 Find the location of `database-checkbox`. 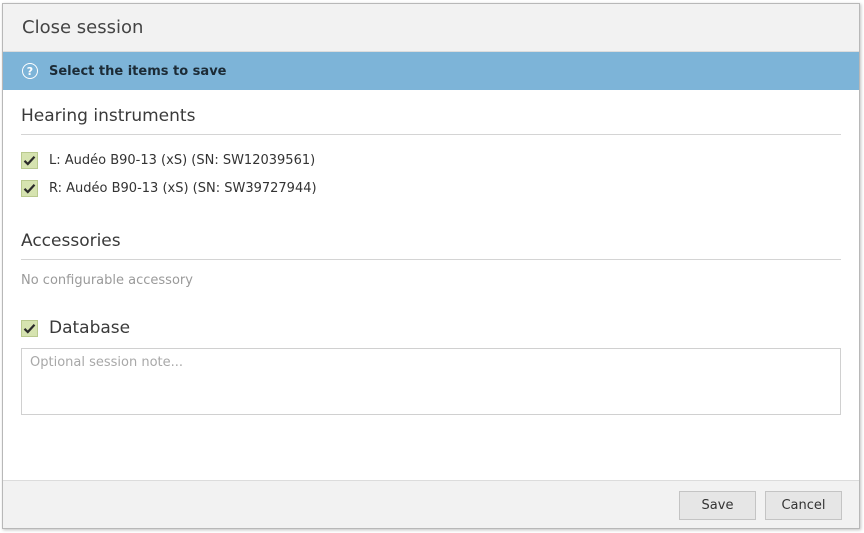

database-checkbox is located at coordinates (29, 328).